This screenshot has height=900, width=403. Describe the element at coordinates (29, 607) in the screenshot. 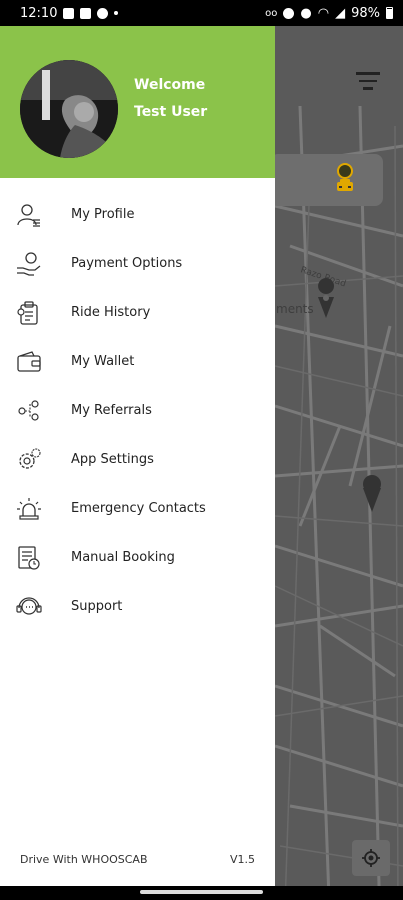

I see `headset-icon` at that location.